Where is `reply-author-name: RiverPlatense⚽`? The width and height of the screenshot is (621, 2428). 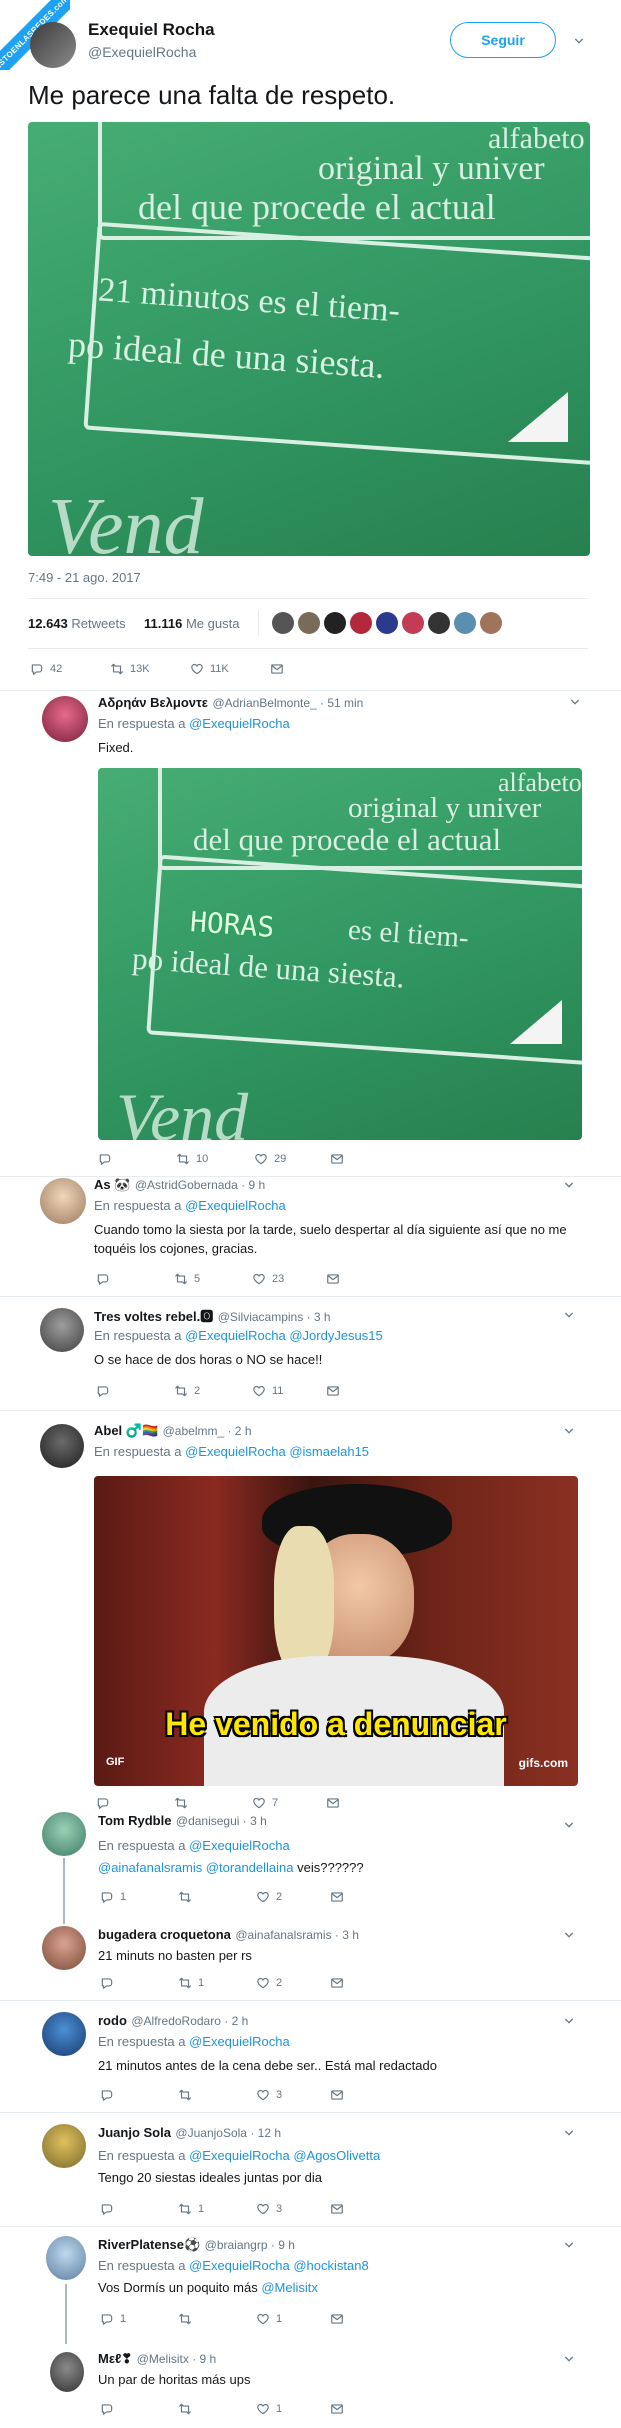 reply-author-name: RiverPlatense⚽ is located at coordinates (149, 2244).